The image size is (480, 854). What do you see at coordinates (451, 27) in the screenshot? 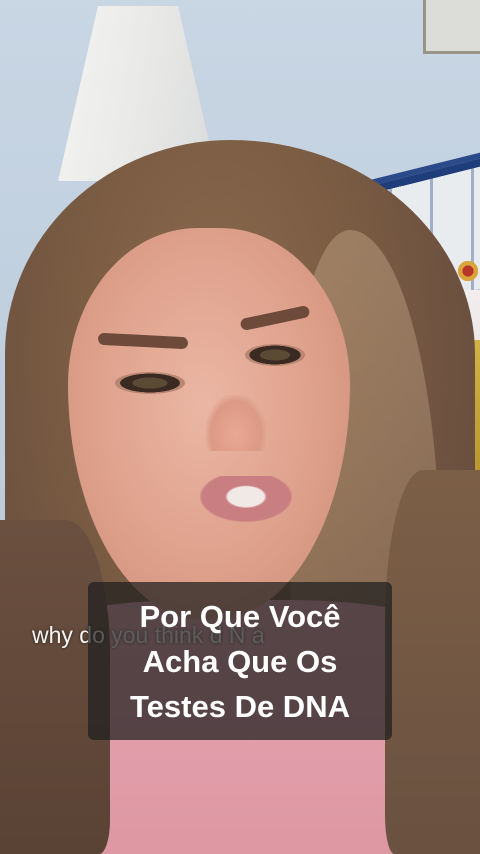
I see `wall-picture-frame` at bounding box center [451, 27].